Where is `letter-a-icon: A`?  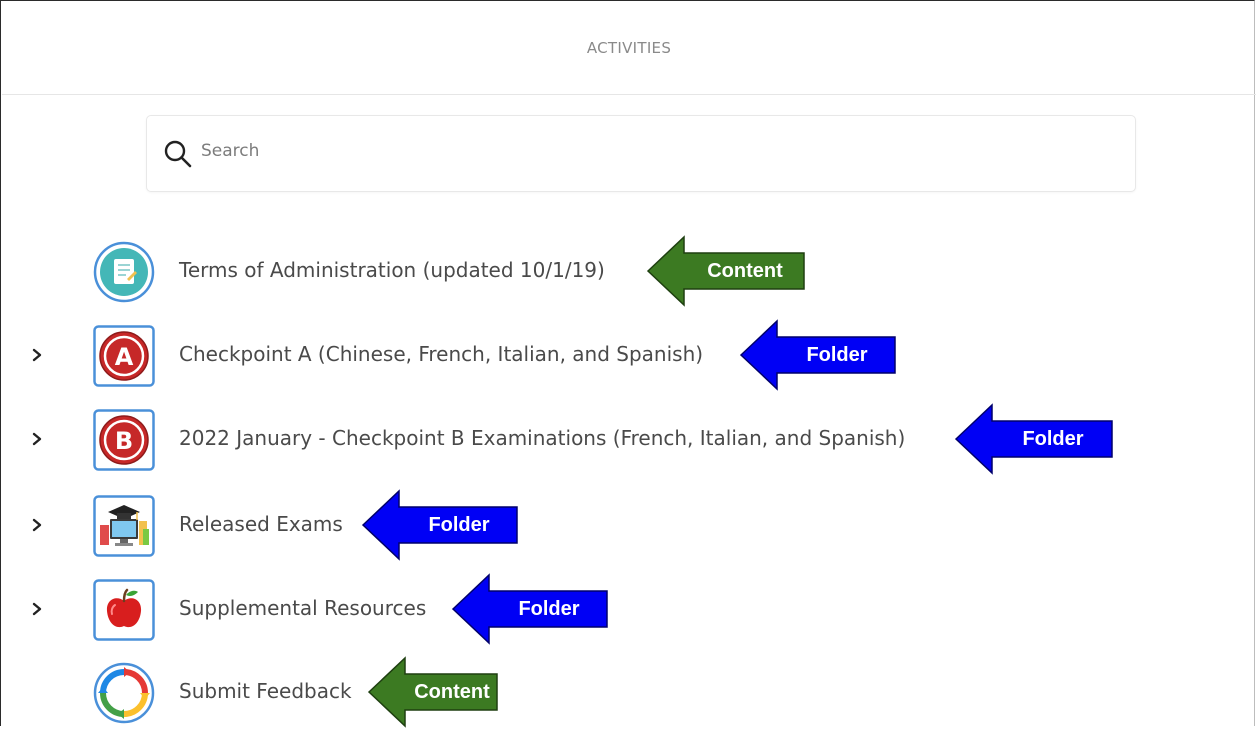
letter-a-icon: A is located at coordinates (124, 356).